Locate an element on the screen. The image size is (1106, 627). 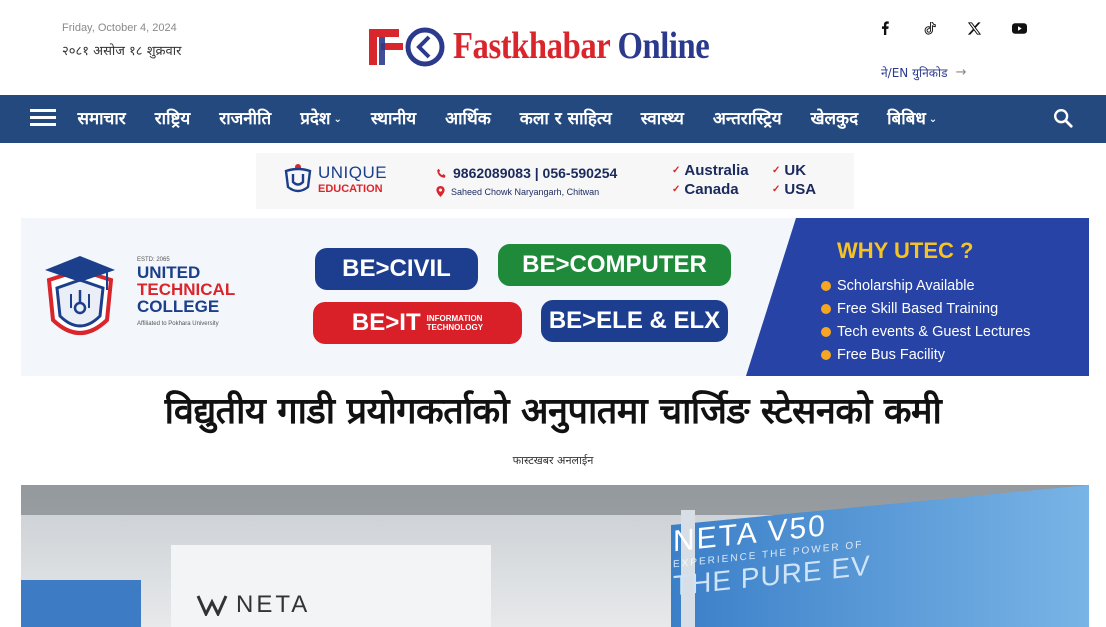
utec-name: UNITED TECHNICAL COLLEGE is located at coordinates (186, 289).